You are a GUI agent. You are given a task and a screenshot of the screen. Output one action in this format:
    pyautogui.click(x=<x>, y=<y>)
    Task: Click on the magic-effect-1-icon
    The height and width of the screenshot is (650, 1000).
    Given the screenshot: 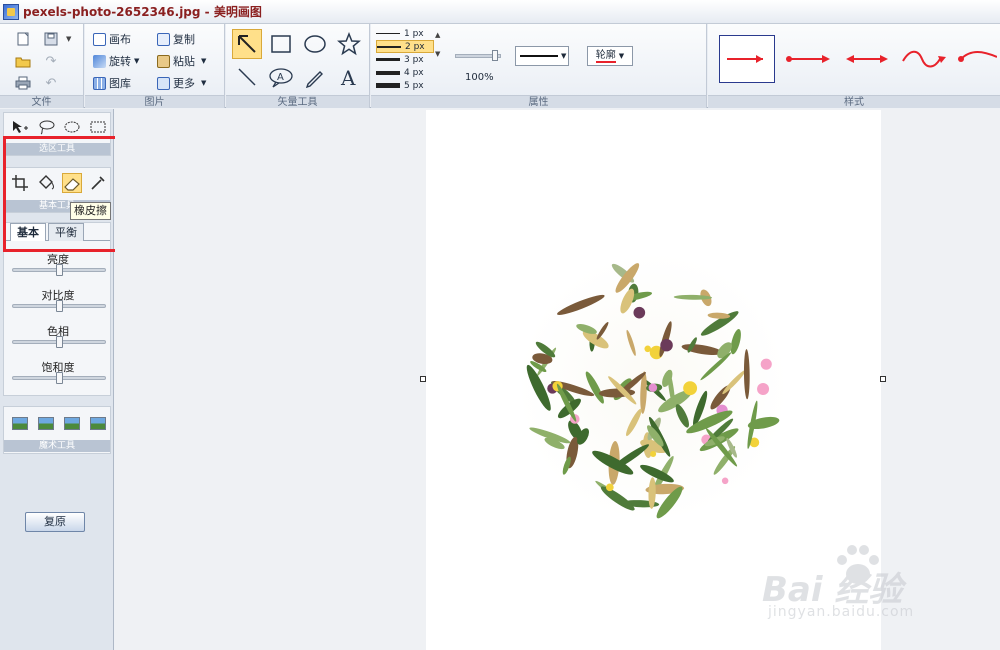 What is the action you would take?
    pyautogui.click(x=20, y=423)
    